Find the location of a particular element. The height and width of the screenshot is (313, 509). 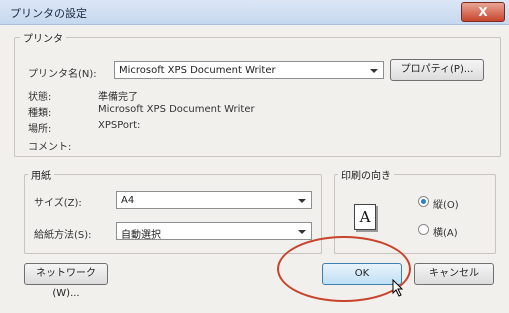

highlight-ellipse is located at coordinates (344, 269).